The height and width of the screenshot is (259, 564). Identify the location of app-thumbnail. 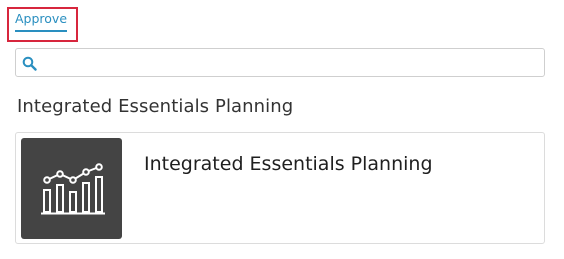
(71, 188).